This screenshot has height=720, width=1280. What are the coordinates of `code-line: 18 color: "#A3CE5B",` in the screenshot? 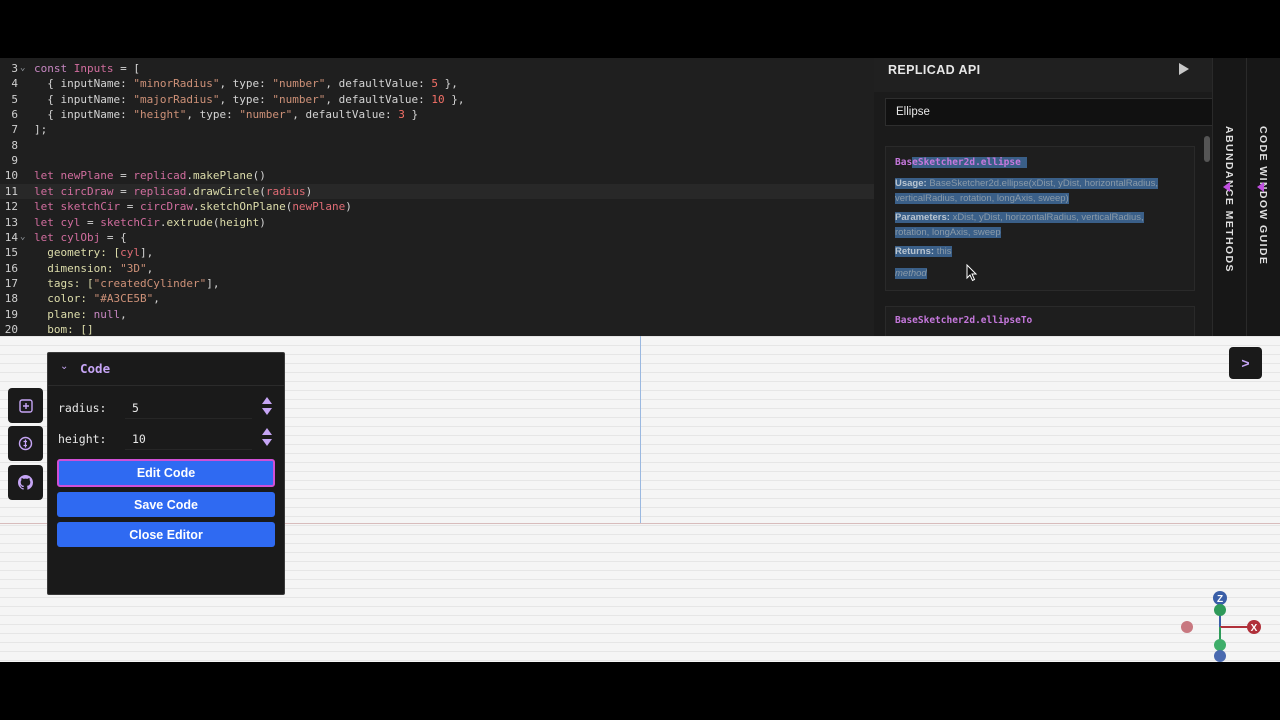 It's located at (437, 298).